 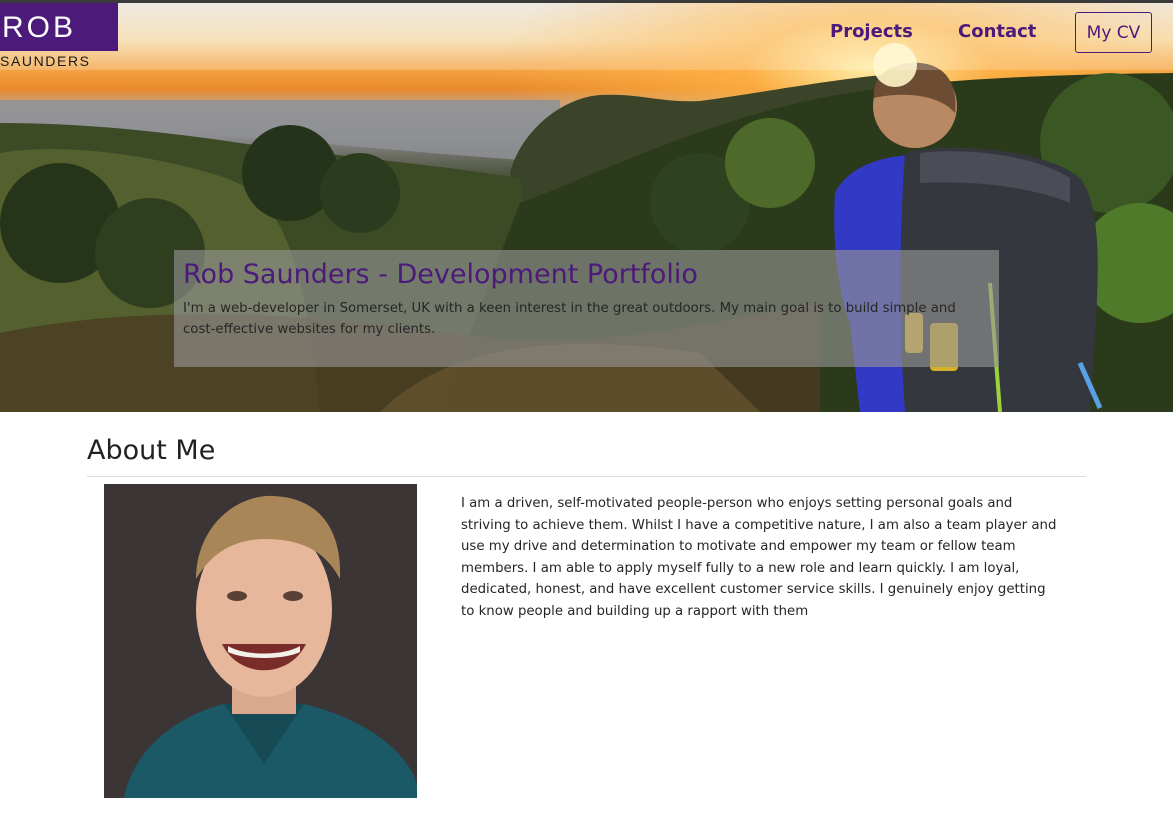 I want to click on nav-contact-link: Contact, so click(x=997, y=32).